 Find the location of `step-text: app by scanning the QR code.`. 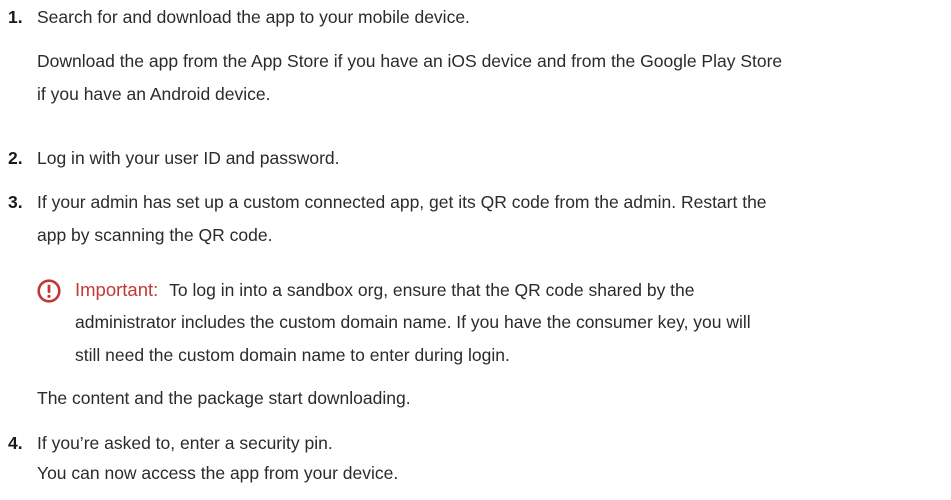

step-text: app by scanning the QR code. is located at coordinates (155, 235).